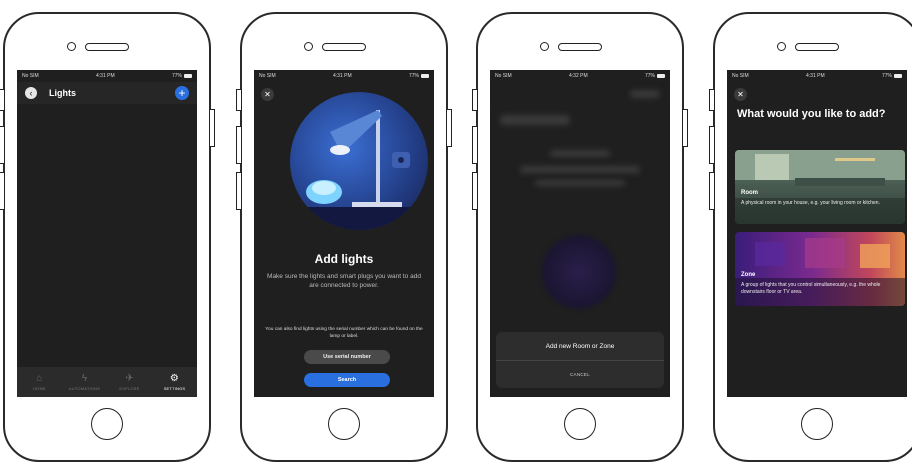 Image resolution: width=912 pixels, height=462 pixels. What do you see at coordinates (62, 93) in the screenshot?
I see `page-title: Lights` at bounding box center [62, 93].